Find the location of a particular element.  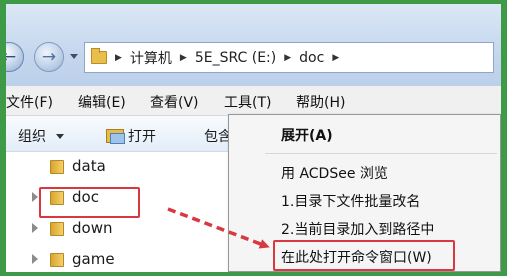

tree-item-game: game is located at coordinates (121, 258).